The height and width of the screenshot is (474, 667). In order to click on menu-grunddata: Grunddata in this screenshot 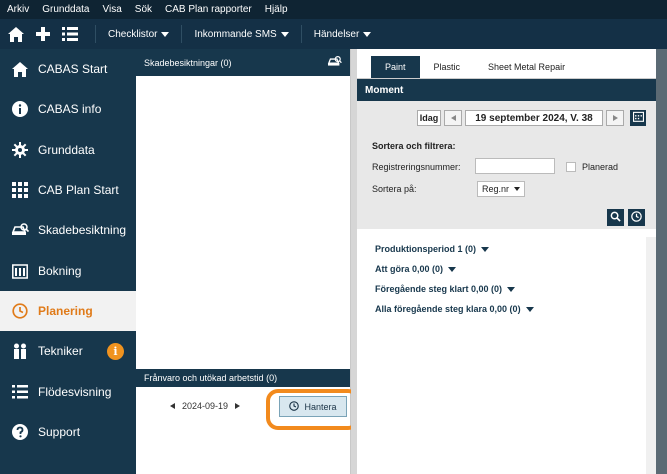, I will do `click(65, 9)`.